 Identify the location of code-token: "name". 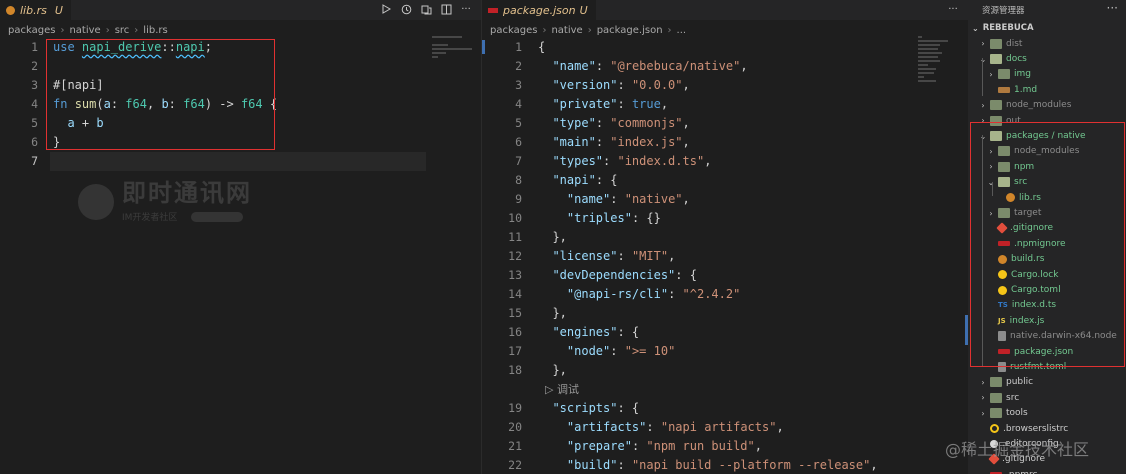
(574, 66).